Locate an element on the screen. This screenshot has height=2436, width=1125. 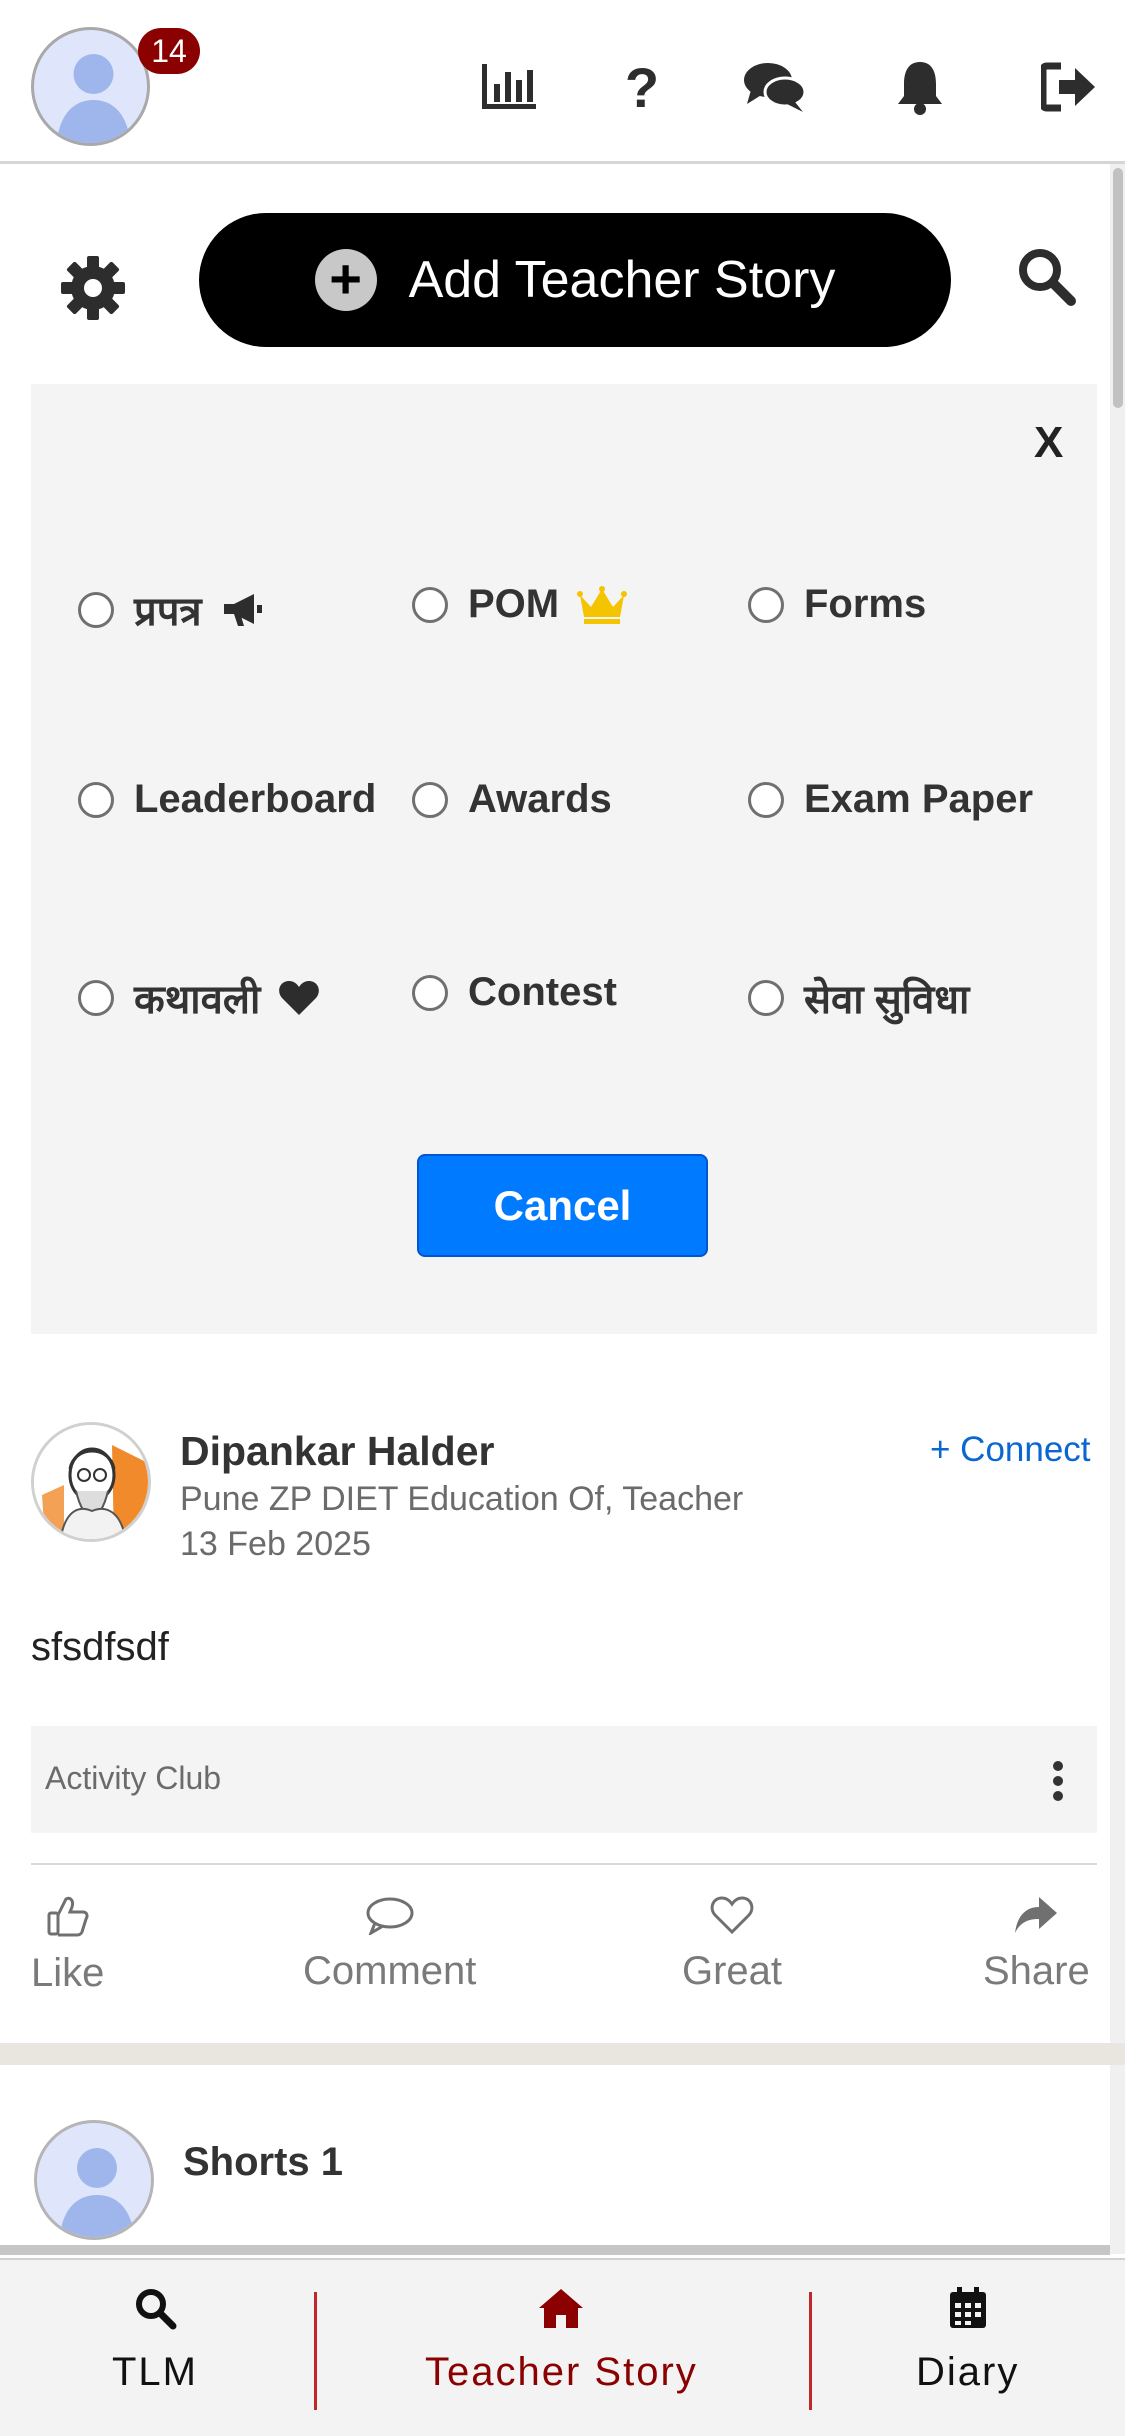
help-icon: ? is located at coordinates (642, 87).